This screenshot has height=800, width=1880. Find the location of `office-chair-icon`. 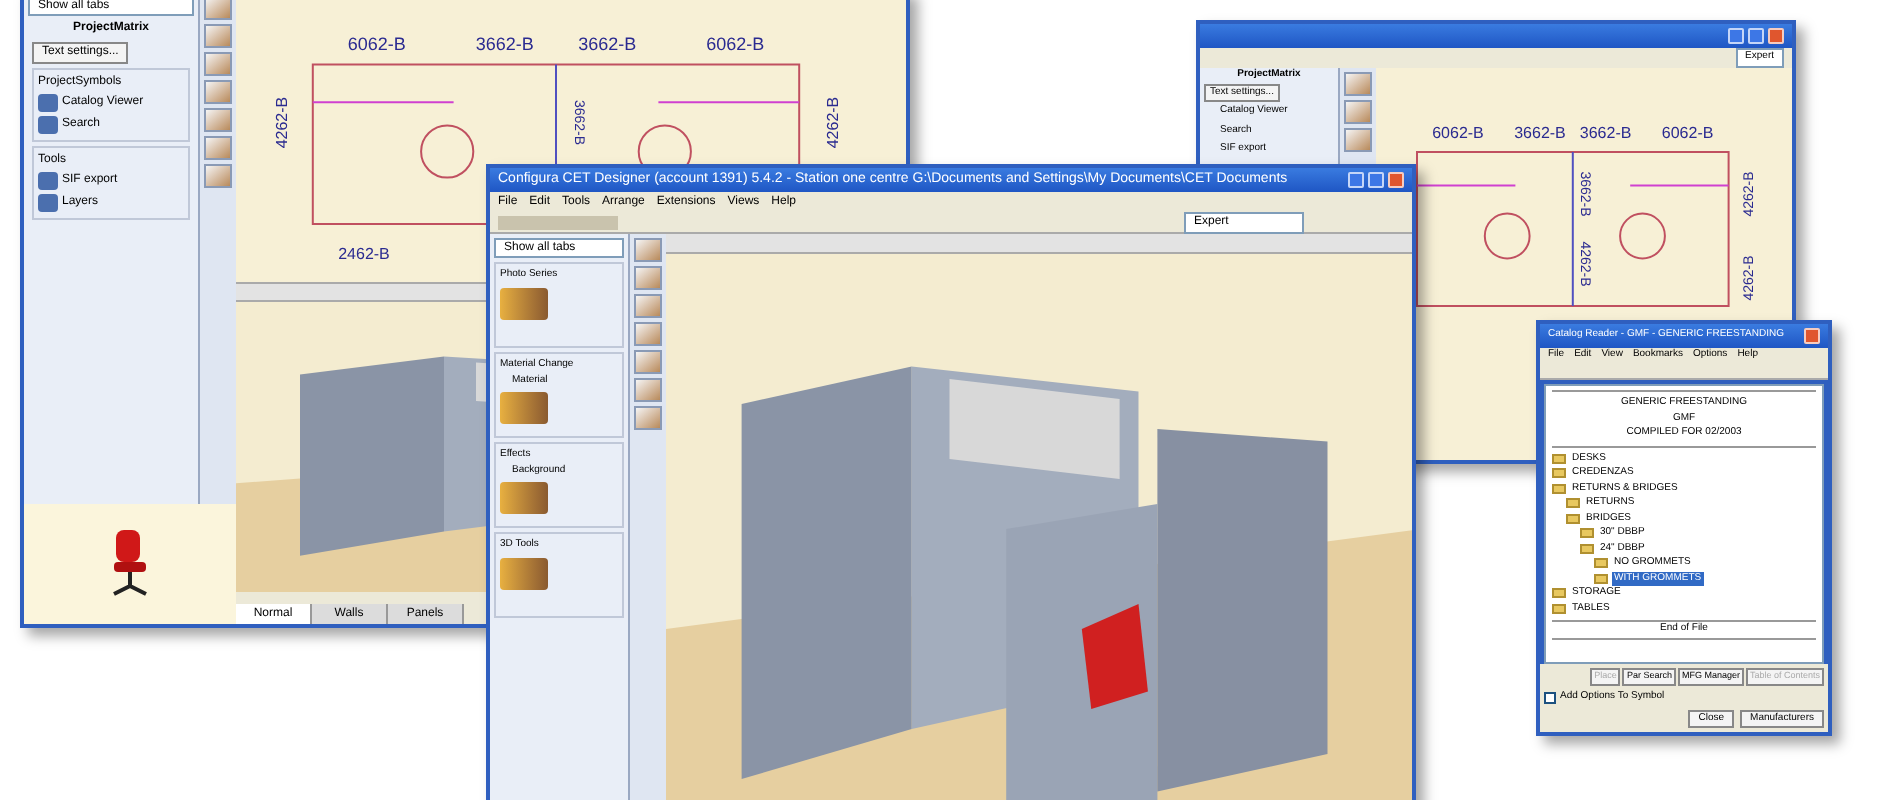

office-chair-icon is located at coordinates (130, 564).